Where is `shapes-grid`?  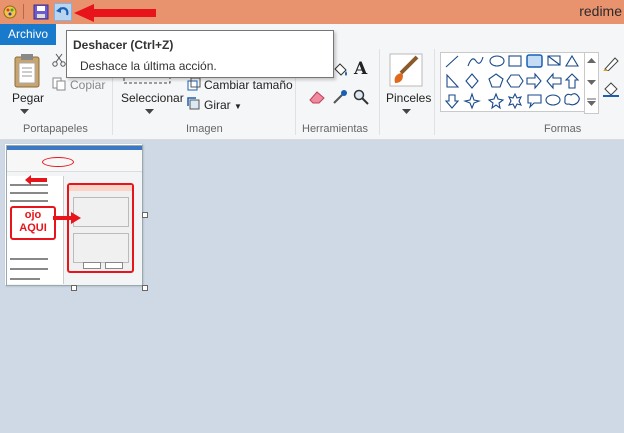
shapes-grid is located at coordinates (512, 82).